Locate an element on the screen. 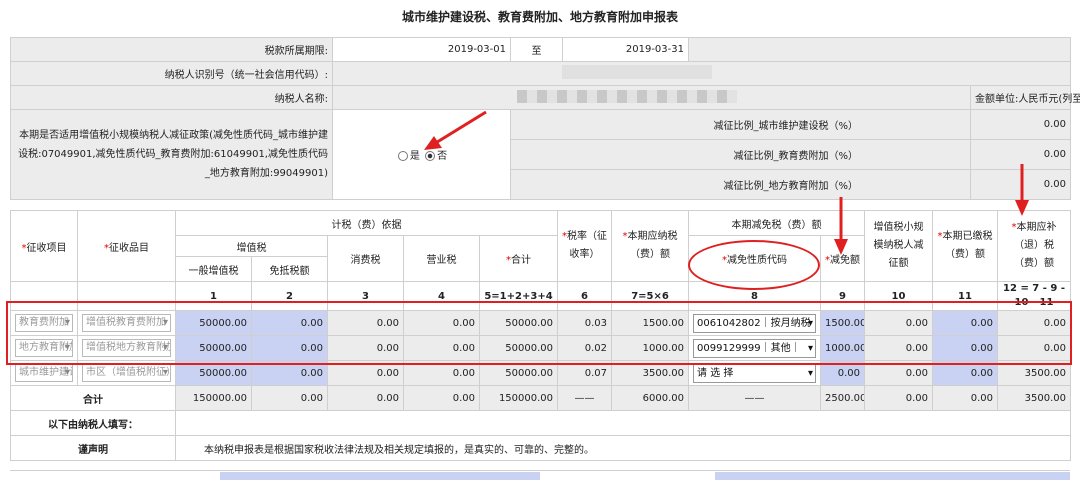 This screenshot has height=480, width=1080. total-code: —— is located at coordinates (755, 398).